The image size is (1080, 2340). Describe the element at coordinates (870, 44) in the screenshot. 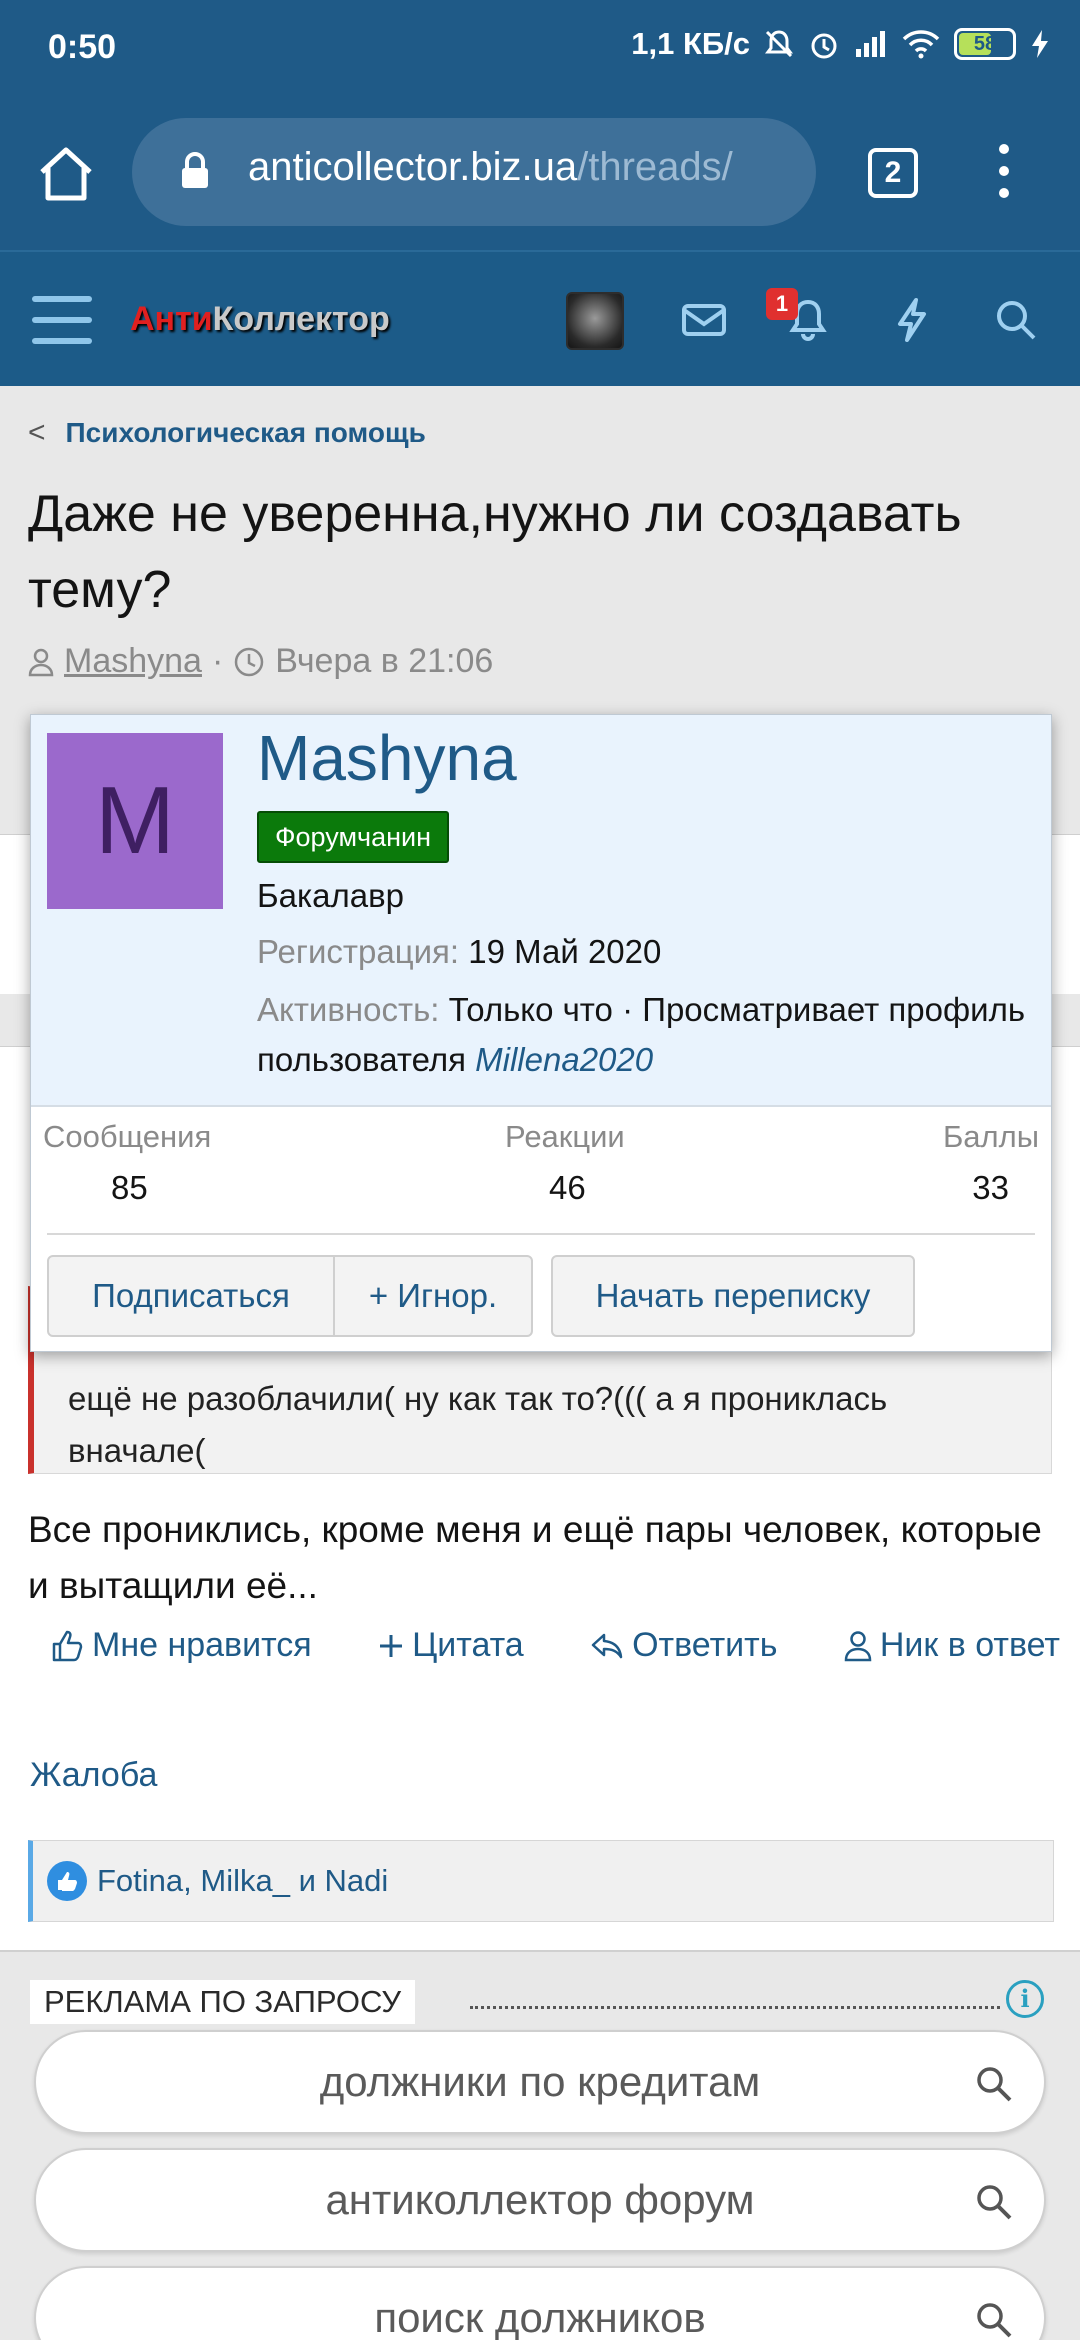

I see `signal-icon` at that location.